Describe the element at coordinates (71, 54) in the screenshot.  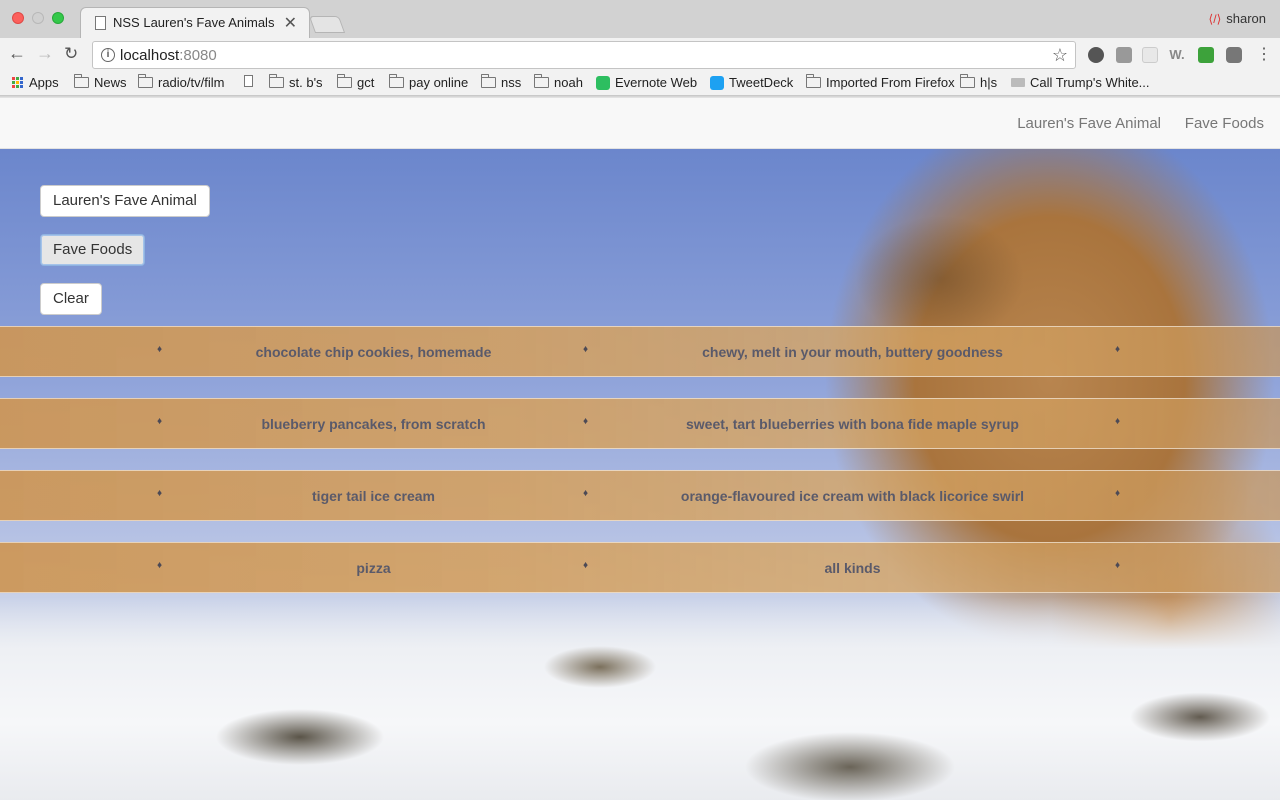
I see `reload-icon: ↻` at that location.